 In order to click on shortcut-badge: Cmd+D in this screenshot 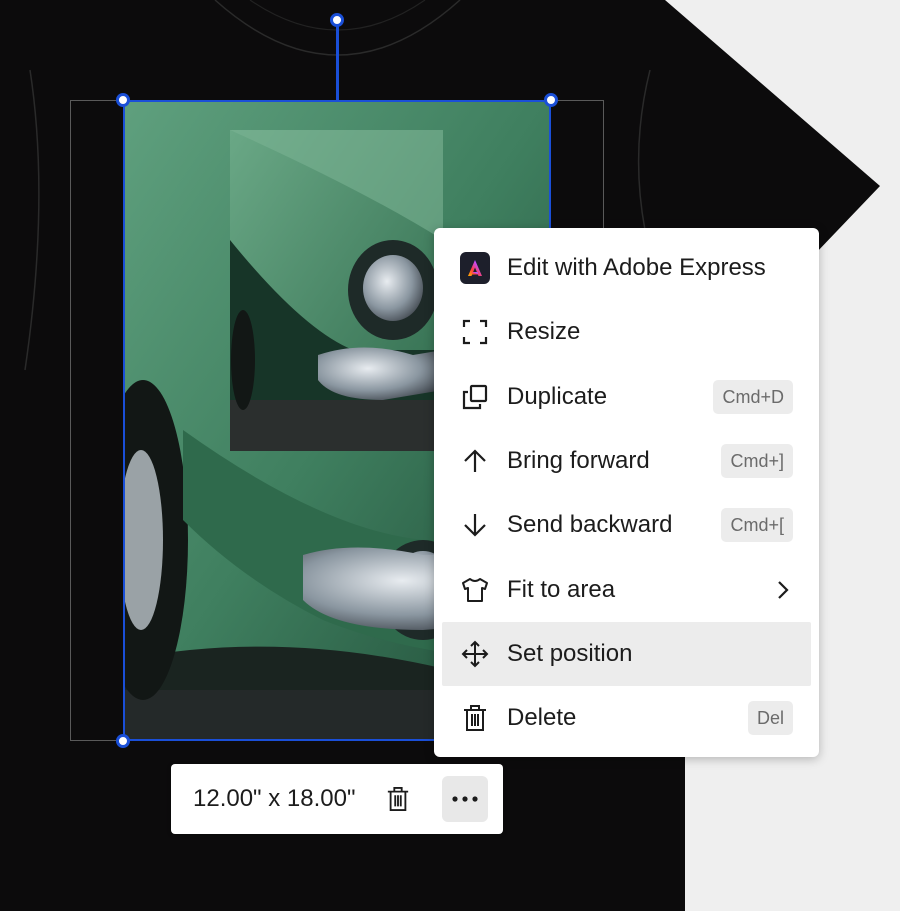, I will do `click(753, 397)`.